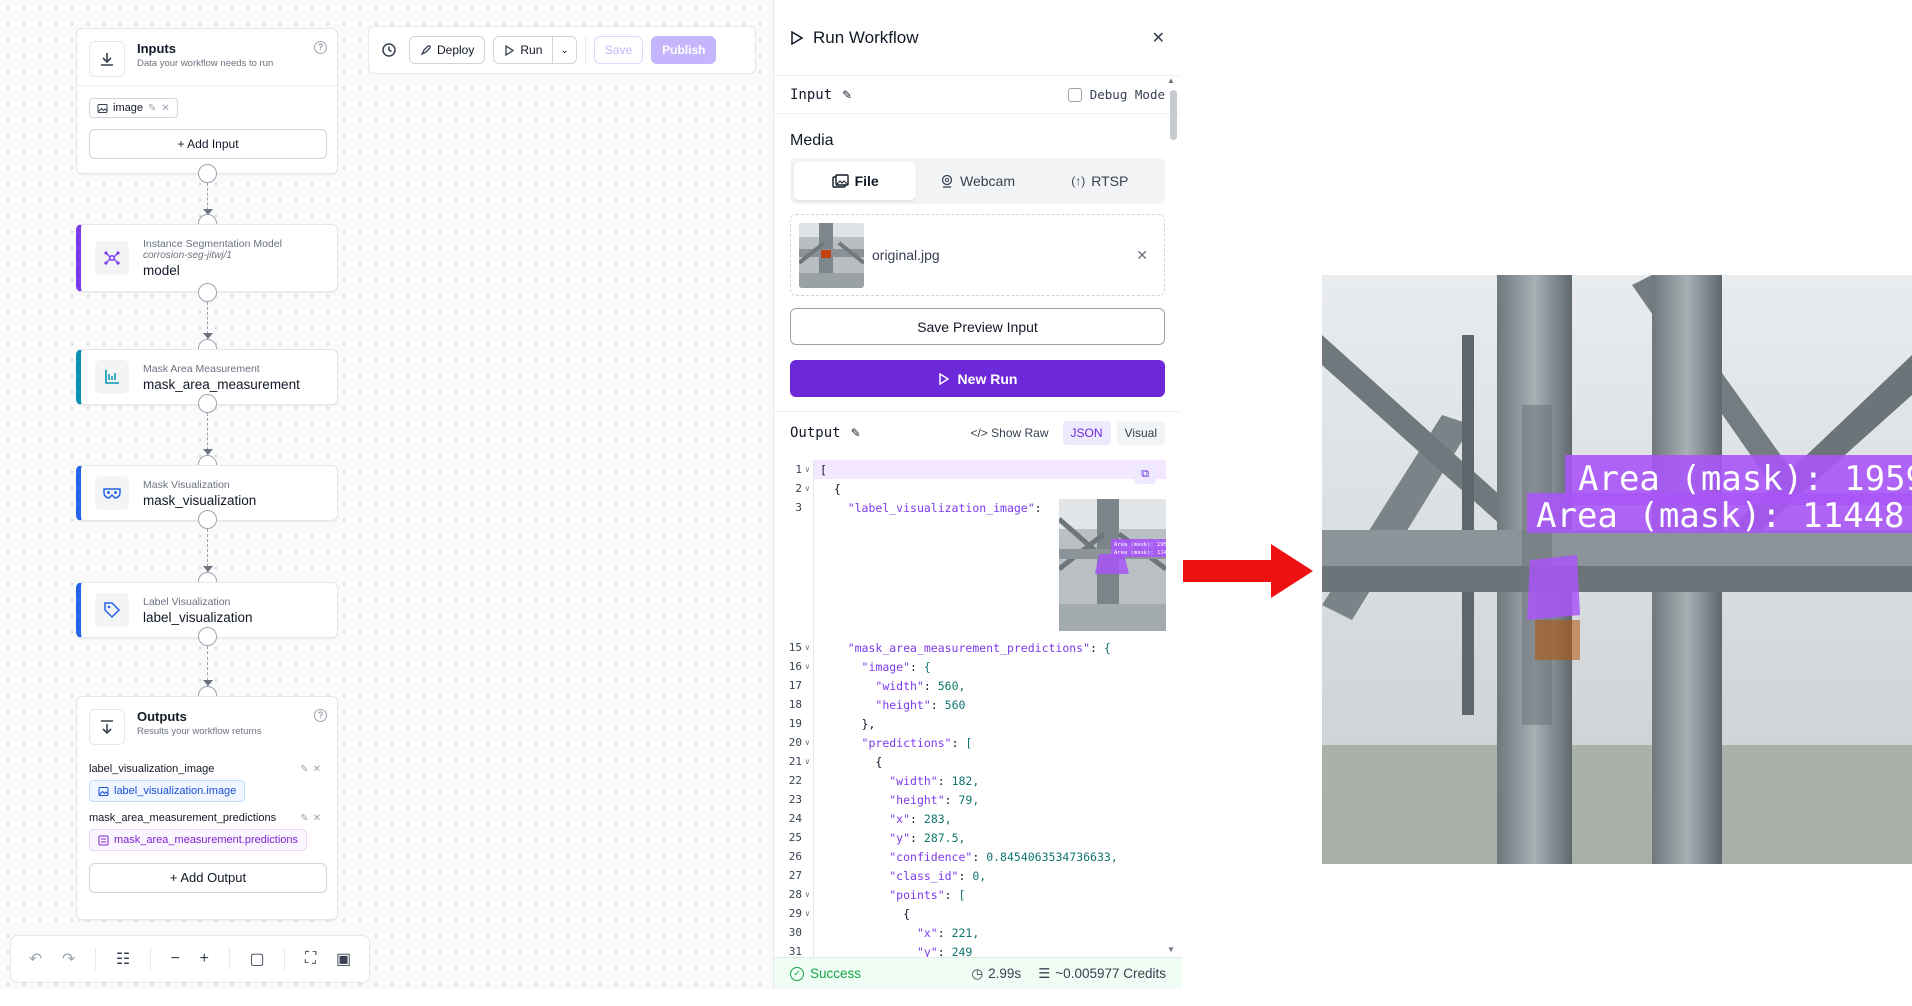 The image size is (1912, 1006). I want to click on code-line: [, so click(823, 470).